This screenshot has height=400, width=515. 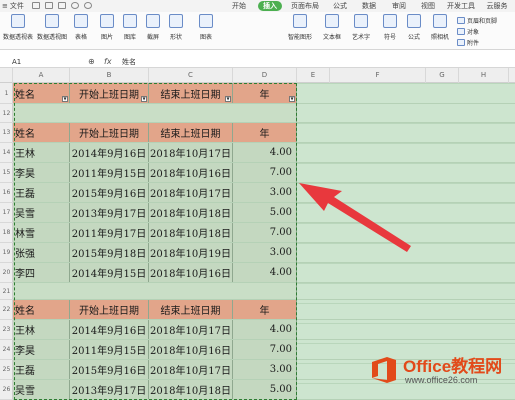 What do you see at coordinates (109, 252) in the screenshot?
I see `cell-start-date: 2015年9月18日` at bounding box center [109, 252].